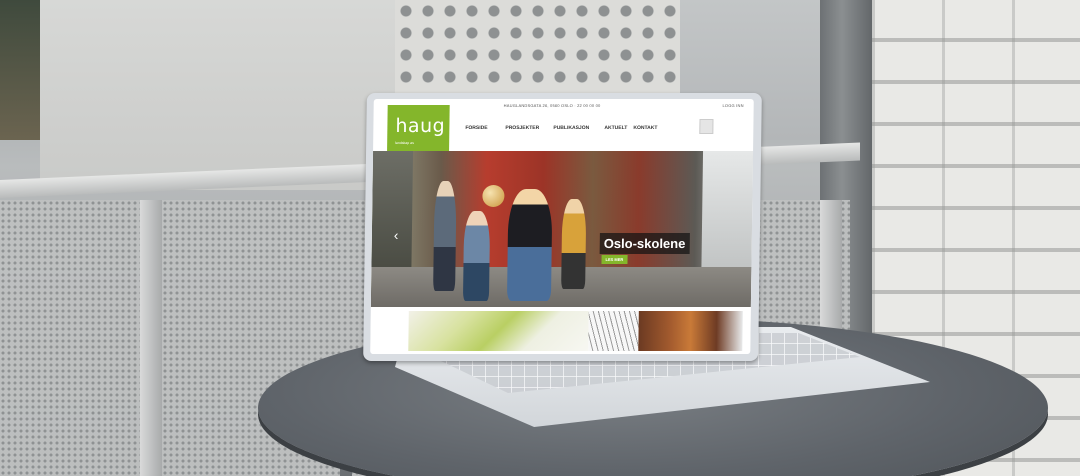 This screenshot has height=476, width=1080. Describe the element at coordinates (732, 105) in the screenshot. I see `login-link: LOGG INN` at that location.